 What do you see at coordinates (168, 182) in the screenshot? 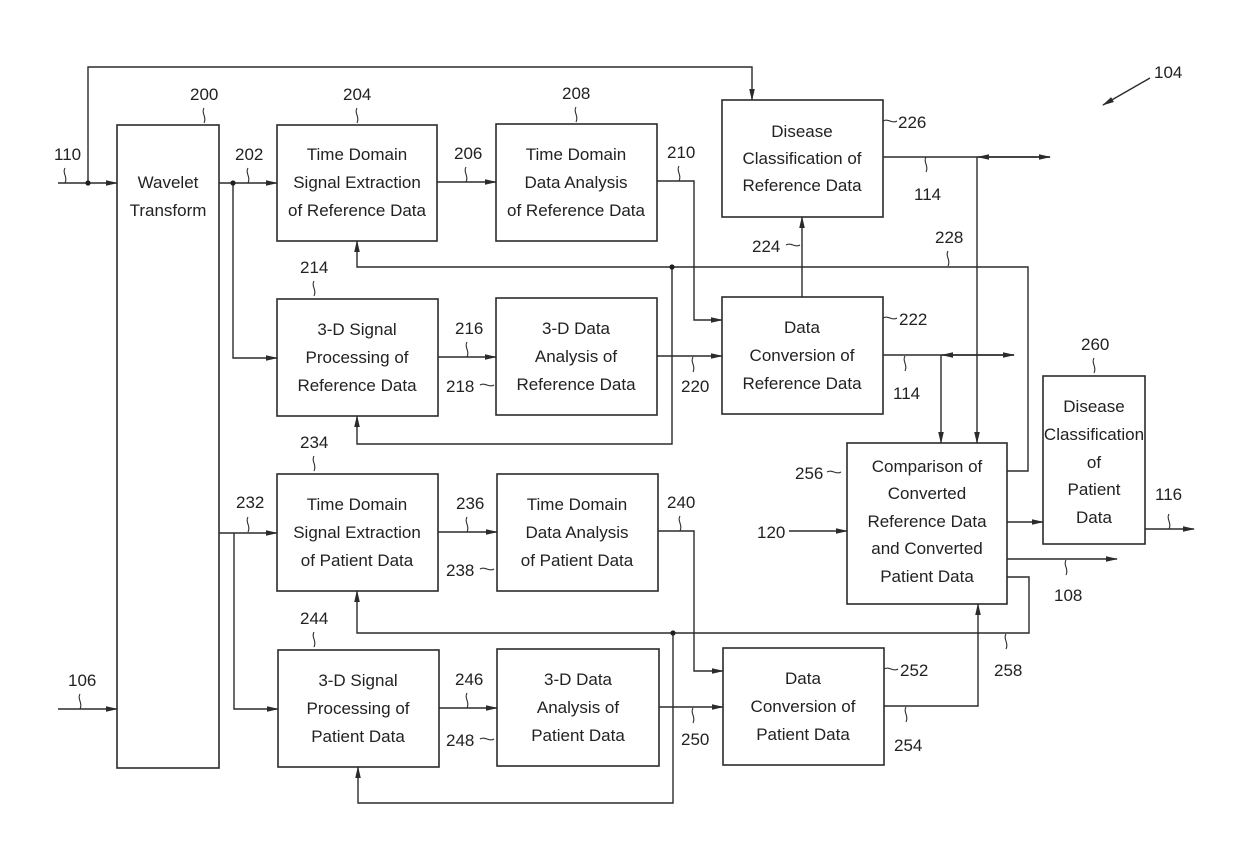
I see `block-line: Wavelet` at bounding box center [168, 182].